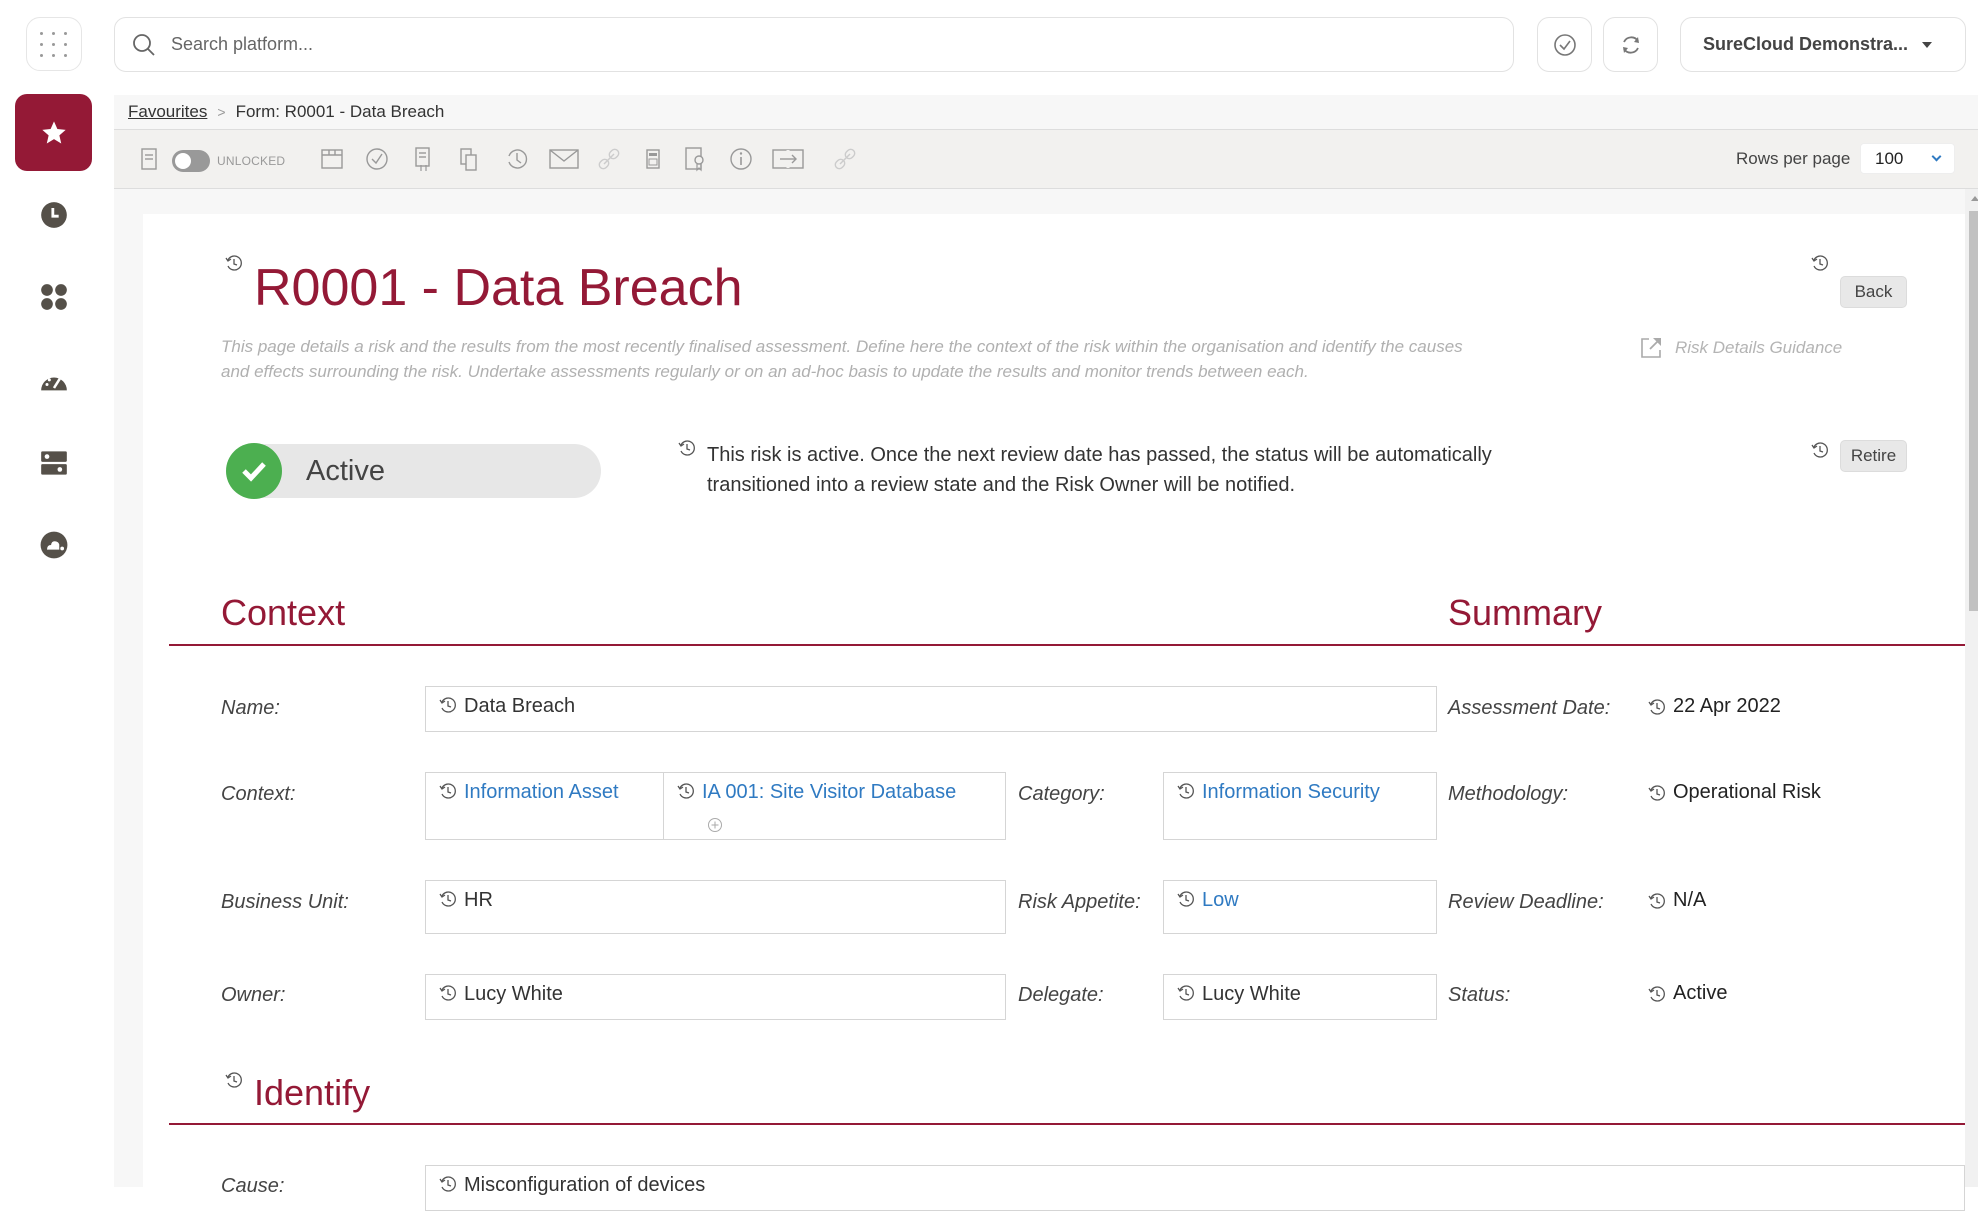 This screenshot has height=1211, width=1978. Describe the element at coordinates (423, 159) in the screenshot. I see `import-export-icon` at that location.